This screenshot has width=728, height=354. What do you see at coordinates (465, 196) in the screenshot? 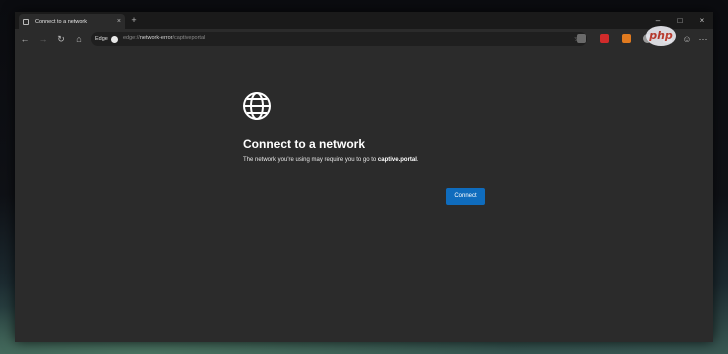
I see `connect-button: Connect` at bounding box center [465, 196].